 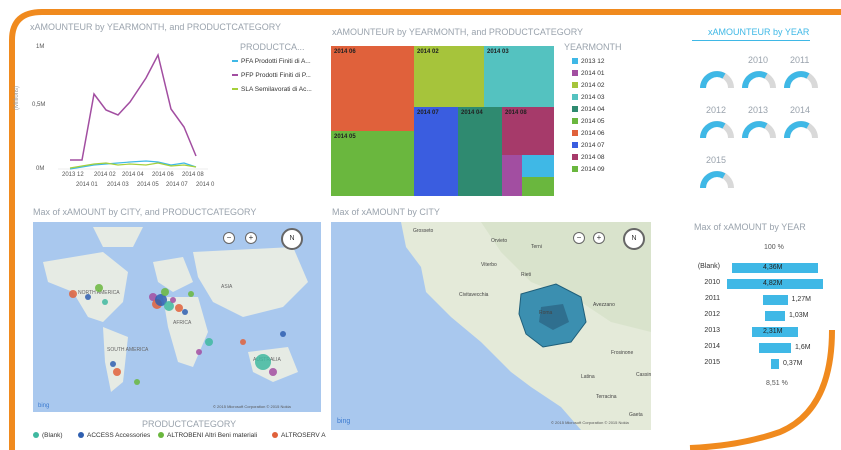 I want to click on world-legend-title: PRODUCTCATEGORY, so click(x=189, y=424).